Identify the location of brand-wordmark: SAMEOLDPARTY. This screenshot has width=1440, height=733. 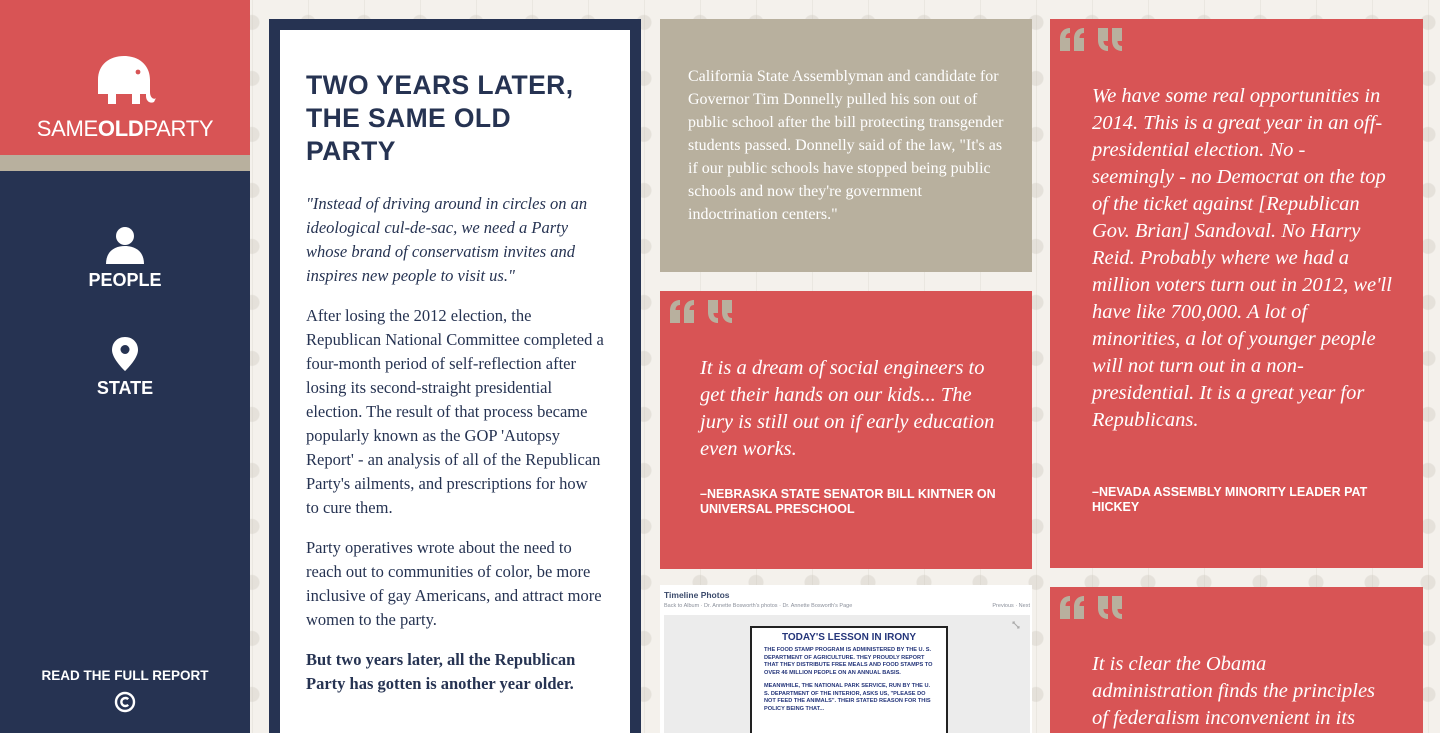
(125, 129).